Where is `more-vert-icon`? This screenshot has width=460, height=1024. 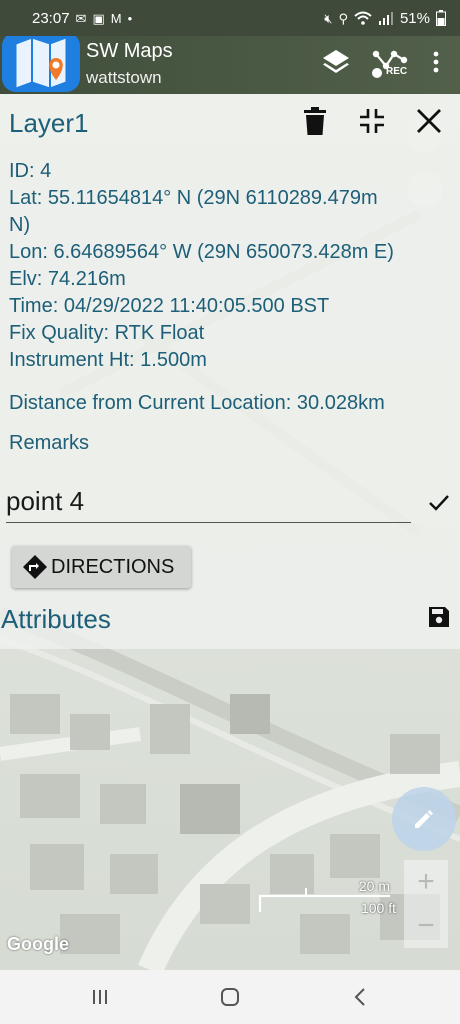 more-vert-icon is located at coordinates (436, 62).